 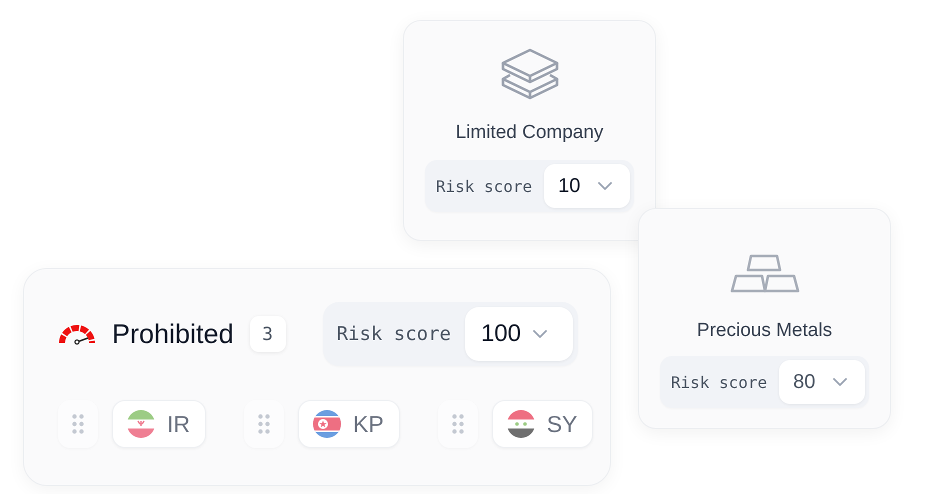 What do you see at coordinates (268, 334) in the screenshot?
I see `count-badge: 3` at bounding box center [268, 334].